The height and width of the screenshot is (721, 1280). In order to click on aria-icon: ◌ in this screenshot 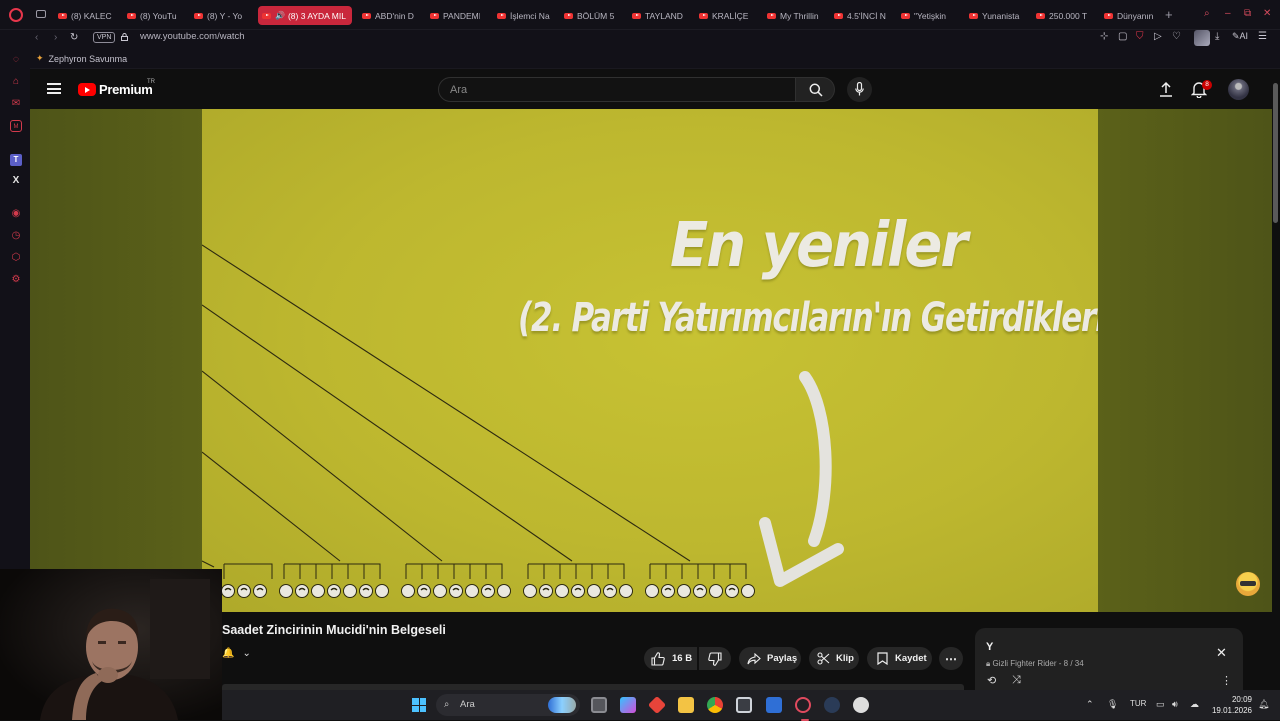, I will do `click(16, 60)`.